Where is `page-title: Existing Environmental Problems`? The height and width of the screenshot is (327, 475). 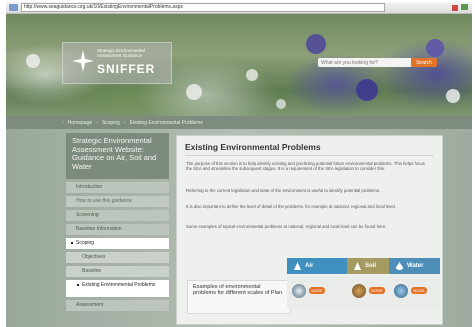 page-title: Existing Environmental Problems is located at coordinates (253, 147).